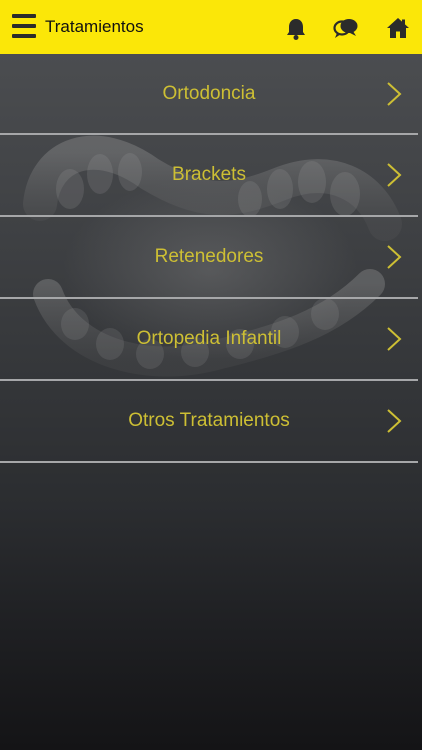  I want to click on menu-item-label: Retenedores, so click(209, 256).